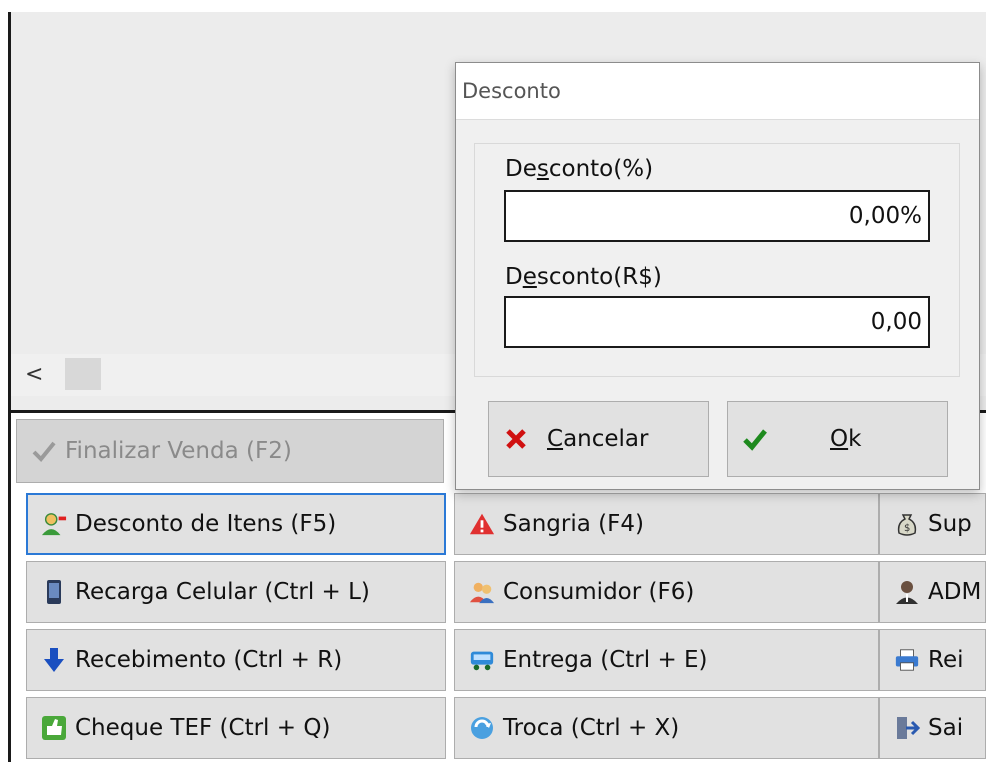  Describe the element at coordinates (955, 592) in the screenshot. I see `adm-label: ADM` at that location.